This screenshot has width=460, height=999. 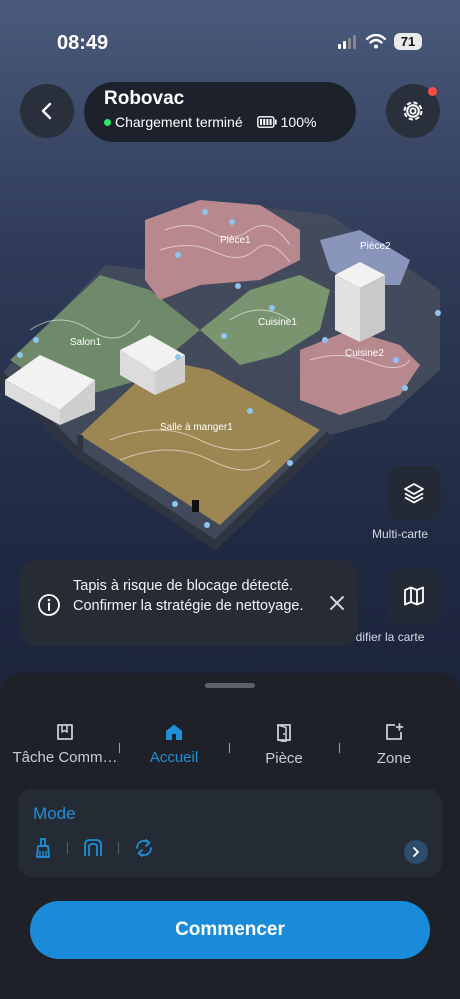 What do you see at coordinates (376, 41) in the screenshot?
I see `wifi-icon` at bounding box center [376, 41].